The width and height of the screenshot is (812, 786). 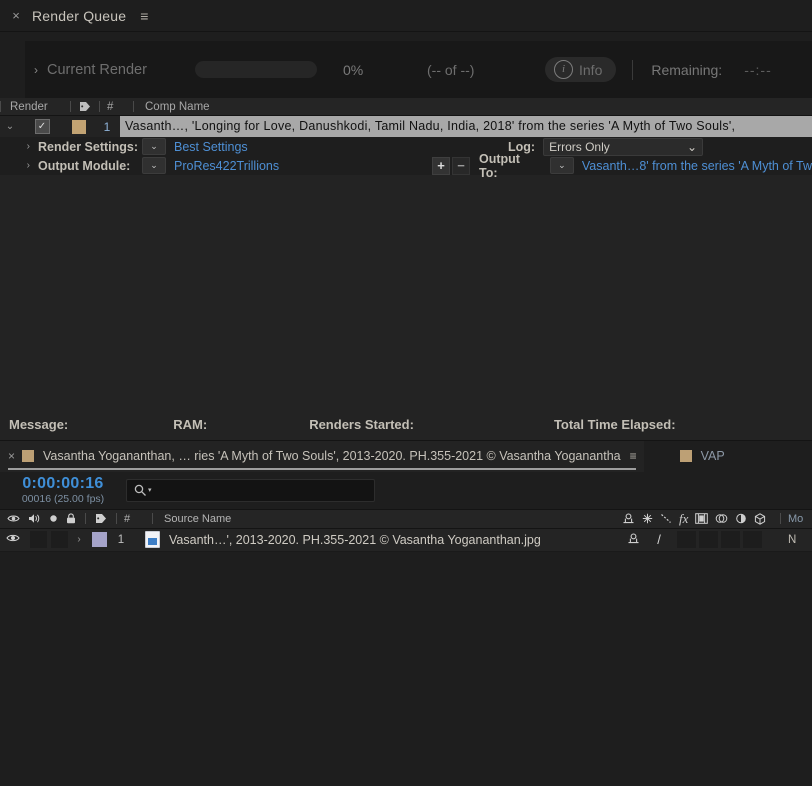 What do you see at coordinates (647, 518) in the screenshot?
I see `collapse-icon` at bounding box center [647, 518].